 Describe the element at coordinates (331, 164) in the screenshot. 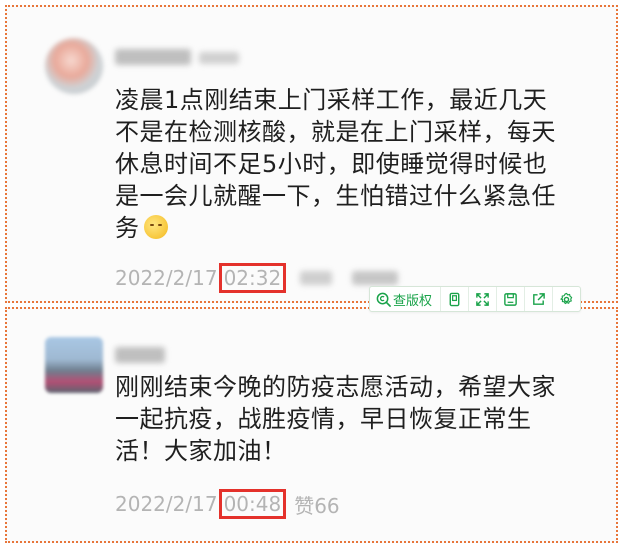

I see `comment-text-line: 休息时间不足5小时，即使睡觉得时候也` at that location.